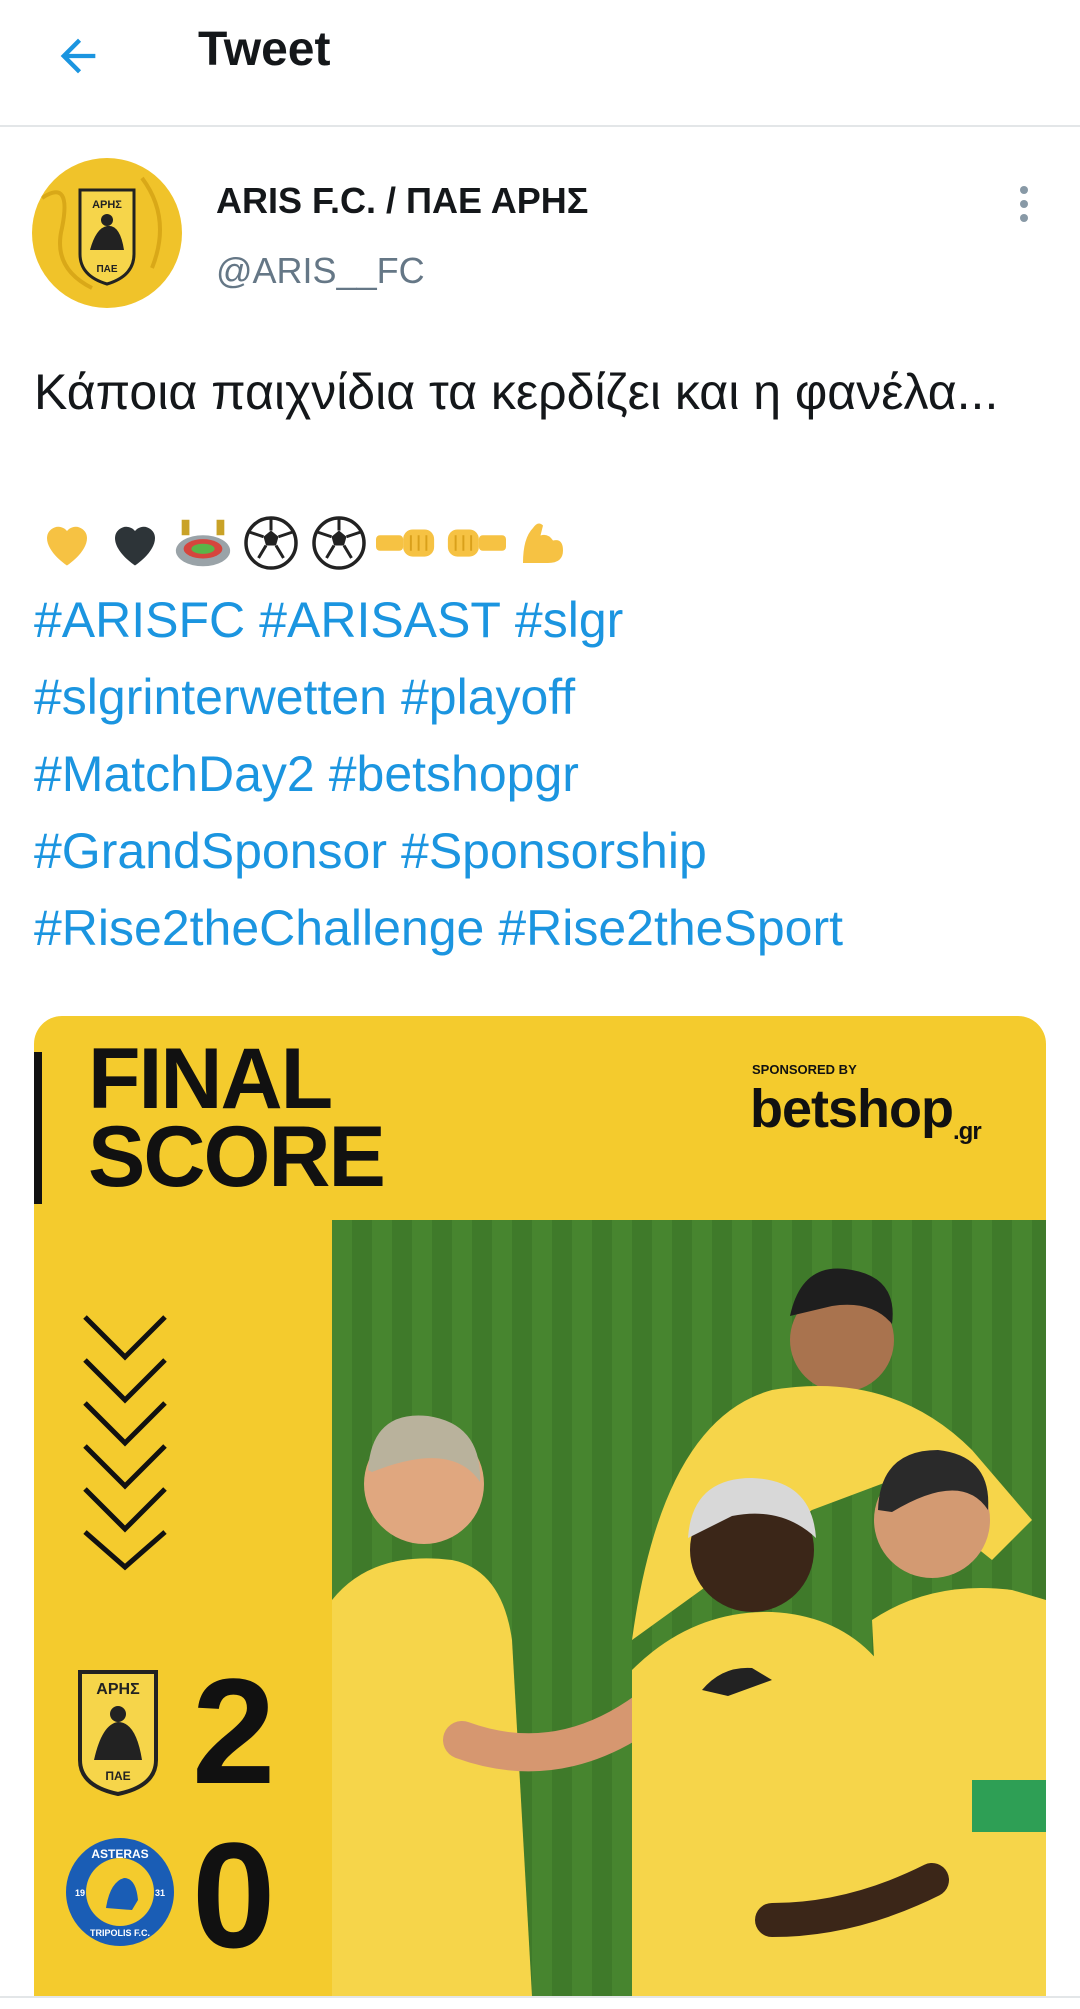  I want to click on author-handle: @ARIS__FC, so click(320, 271).